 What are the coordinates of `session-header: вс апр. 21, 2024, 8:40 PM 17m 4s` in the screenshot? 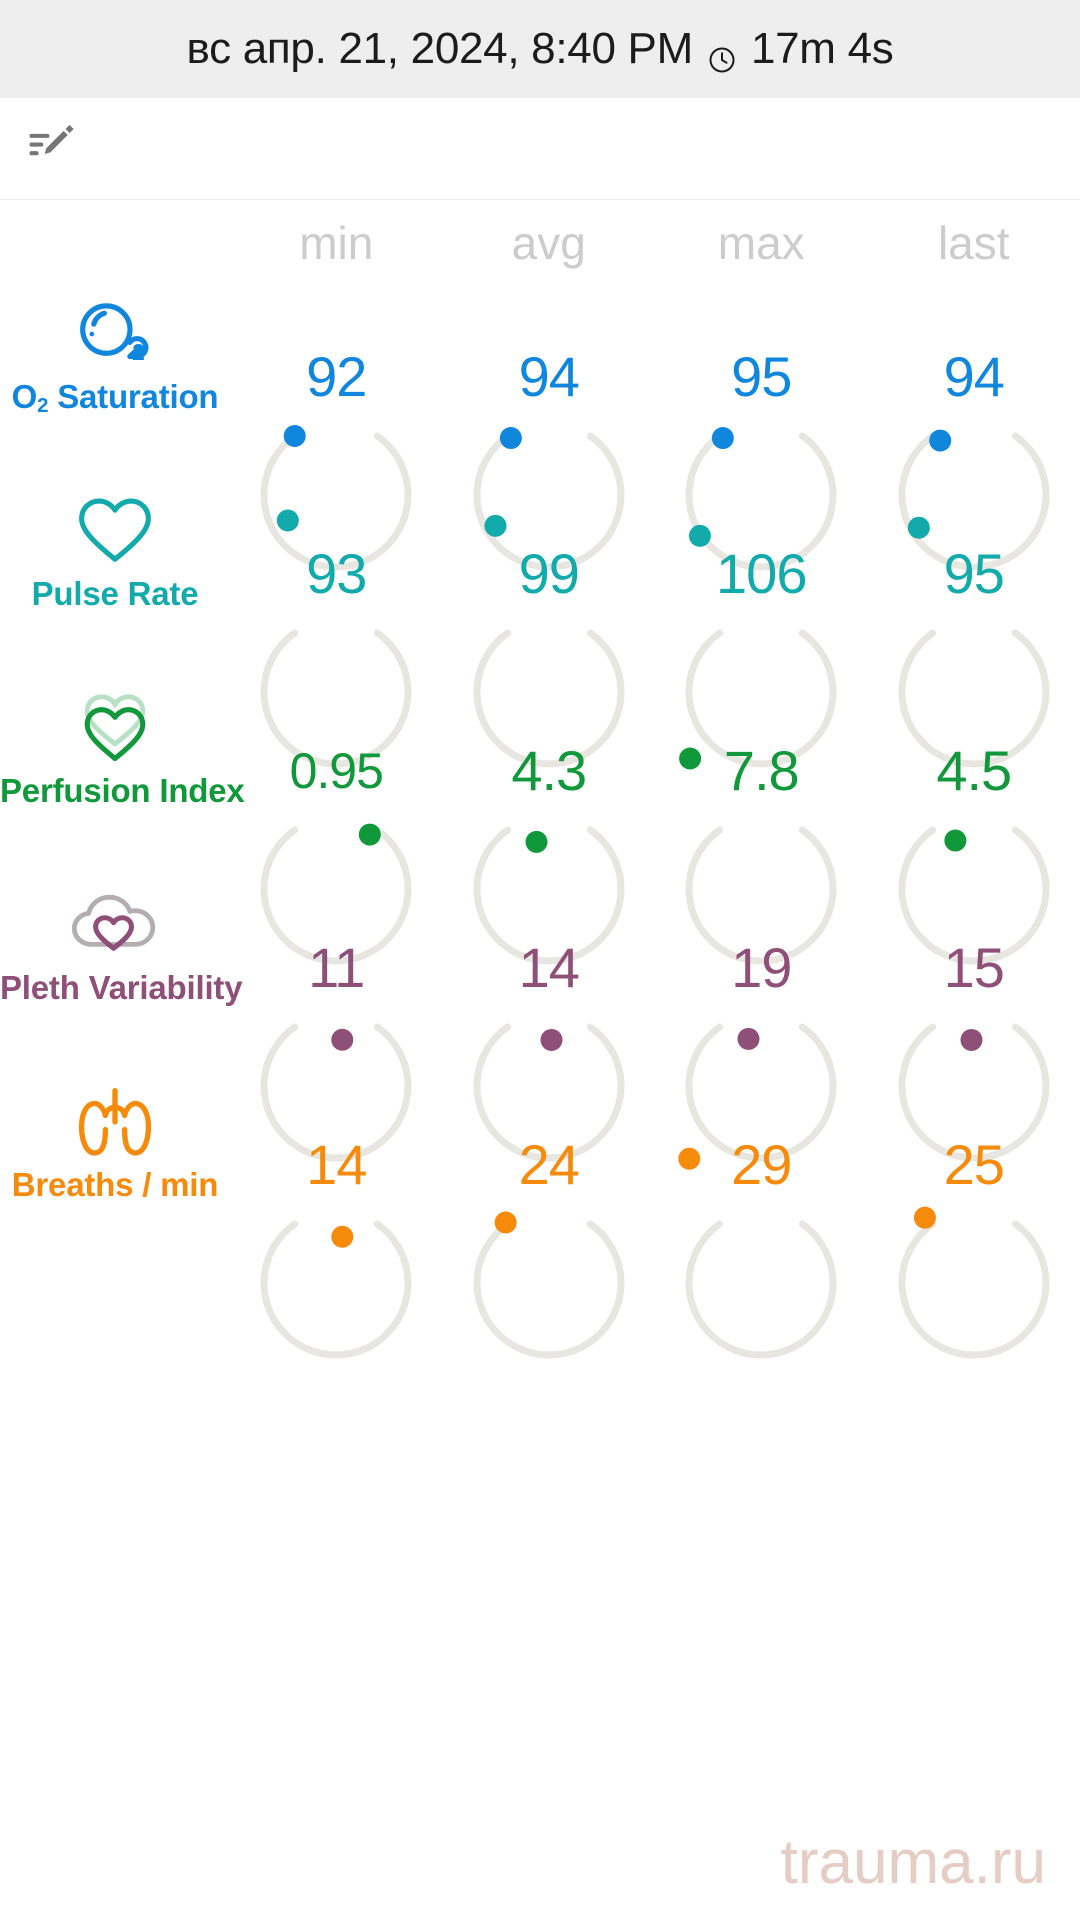 It's located at (540, 49).